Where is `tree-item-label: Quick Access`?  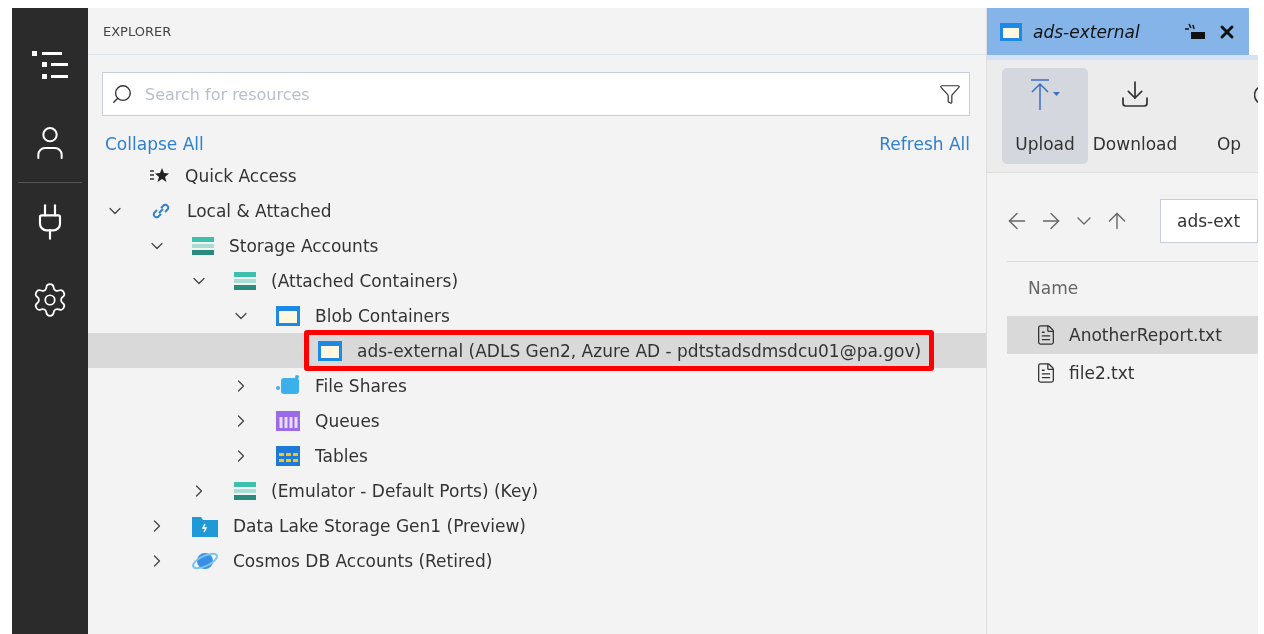 tree-item-label: Quick Access is located at coordinates (241, 175).